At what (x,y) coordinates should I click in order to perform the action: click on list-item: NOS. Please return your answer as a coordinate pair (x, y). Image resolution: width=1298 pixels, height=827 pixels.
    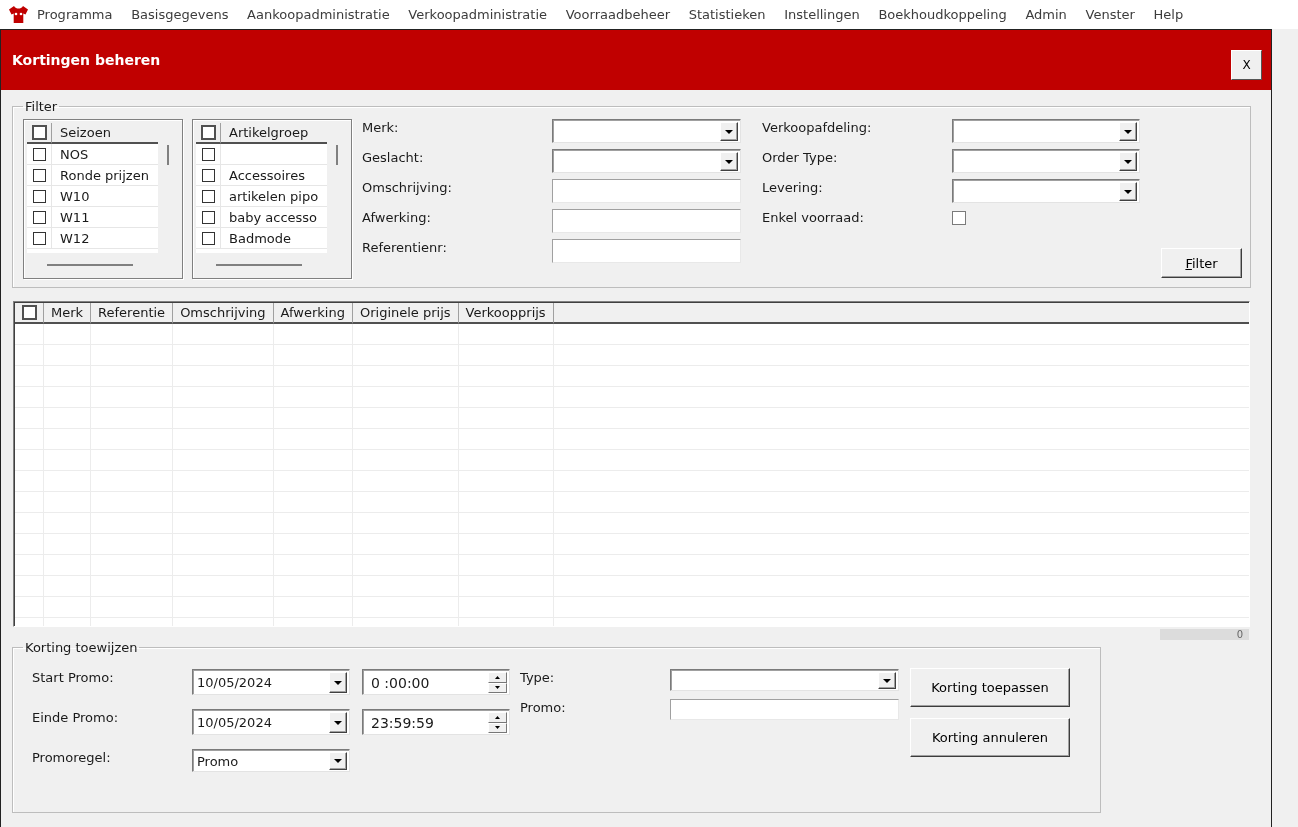
    Looking at the image, I should click on (70, 154).